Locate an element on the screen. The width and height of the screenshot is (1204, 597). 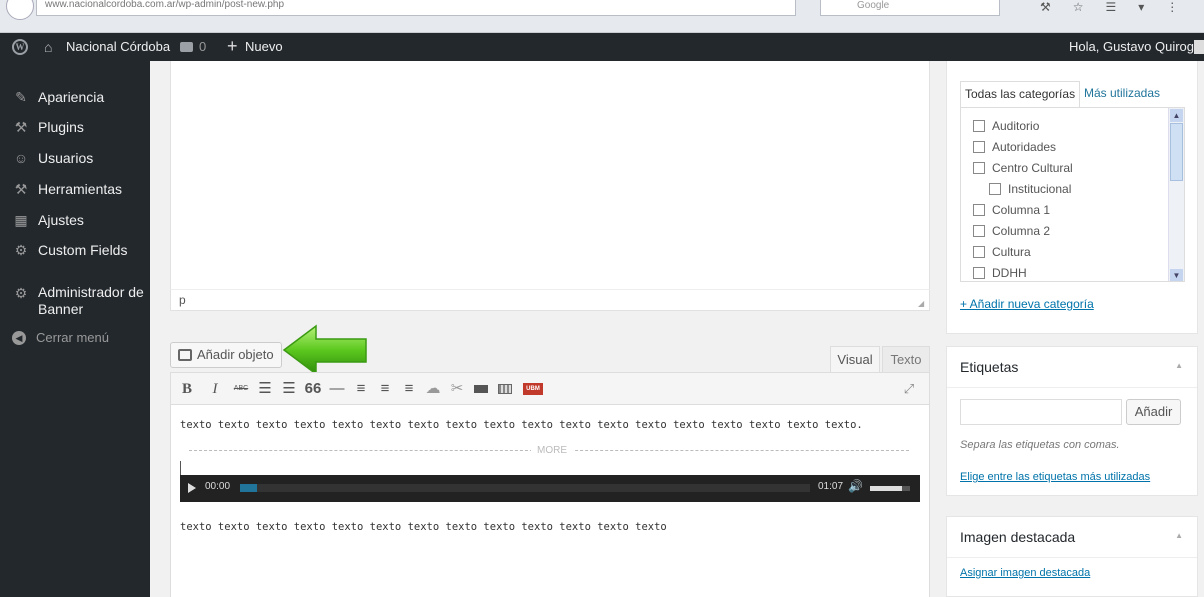
gear-icon: ⚙ is located at coordinates (21, 250).